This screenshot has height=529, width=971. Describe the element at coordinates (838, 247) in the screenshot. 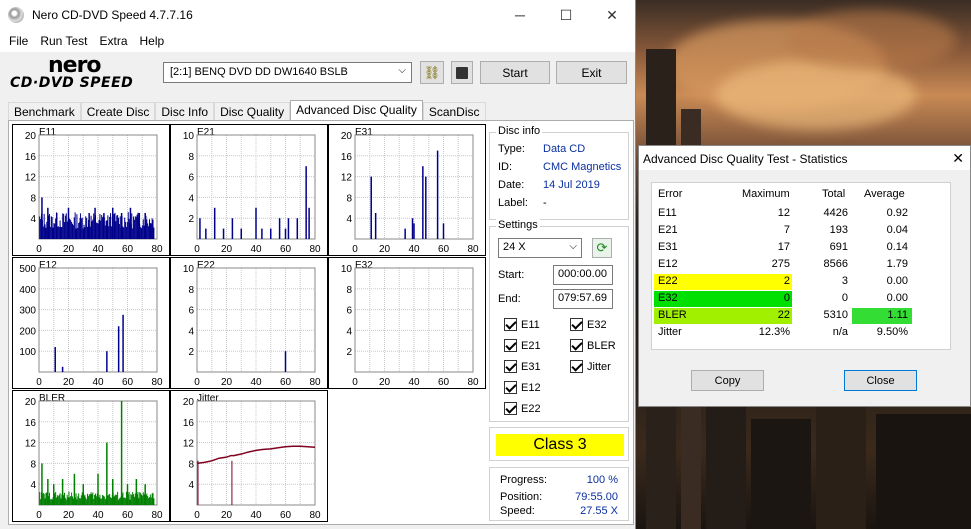

I see `stats-total: 691` at that location.